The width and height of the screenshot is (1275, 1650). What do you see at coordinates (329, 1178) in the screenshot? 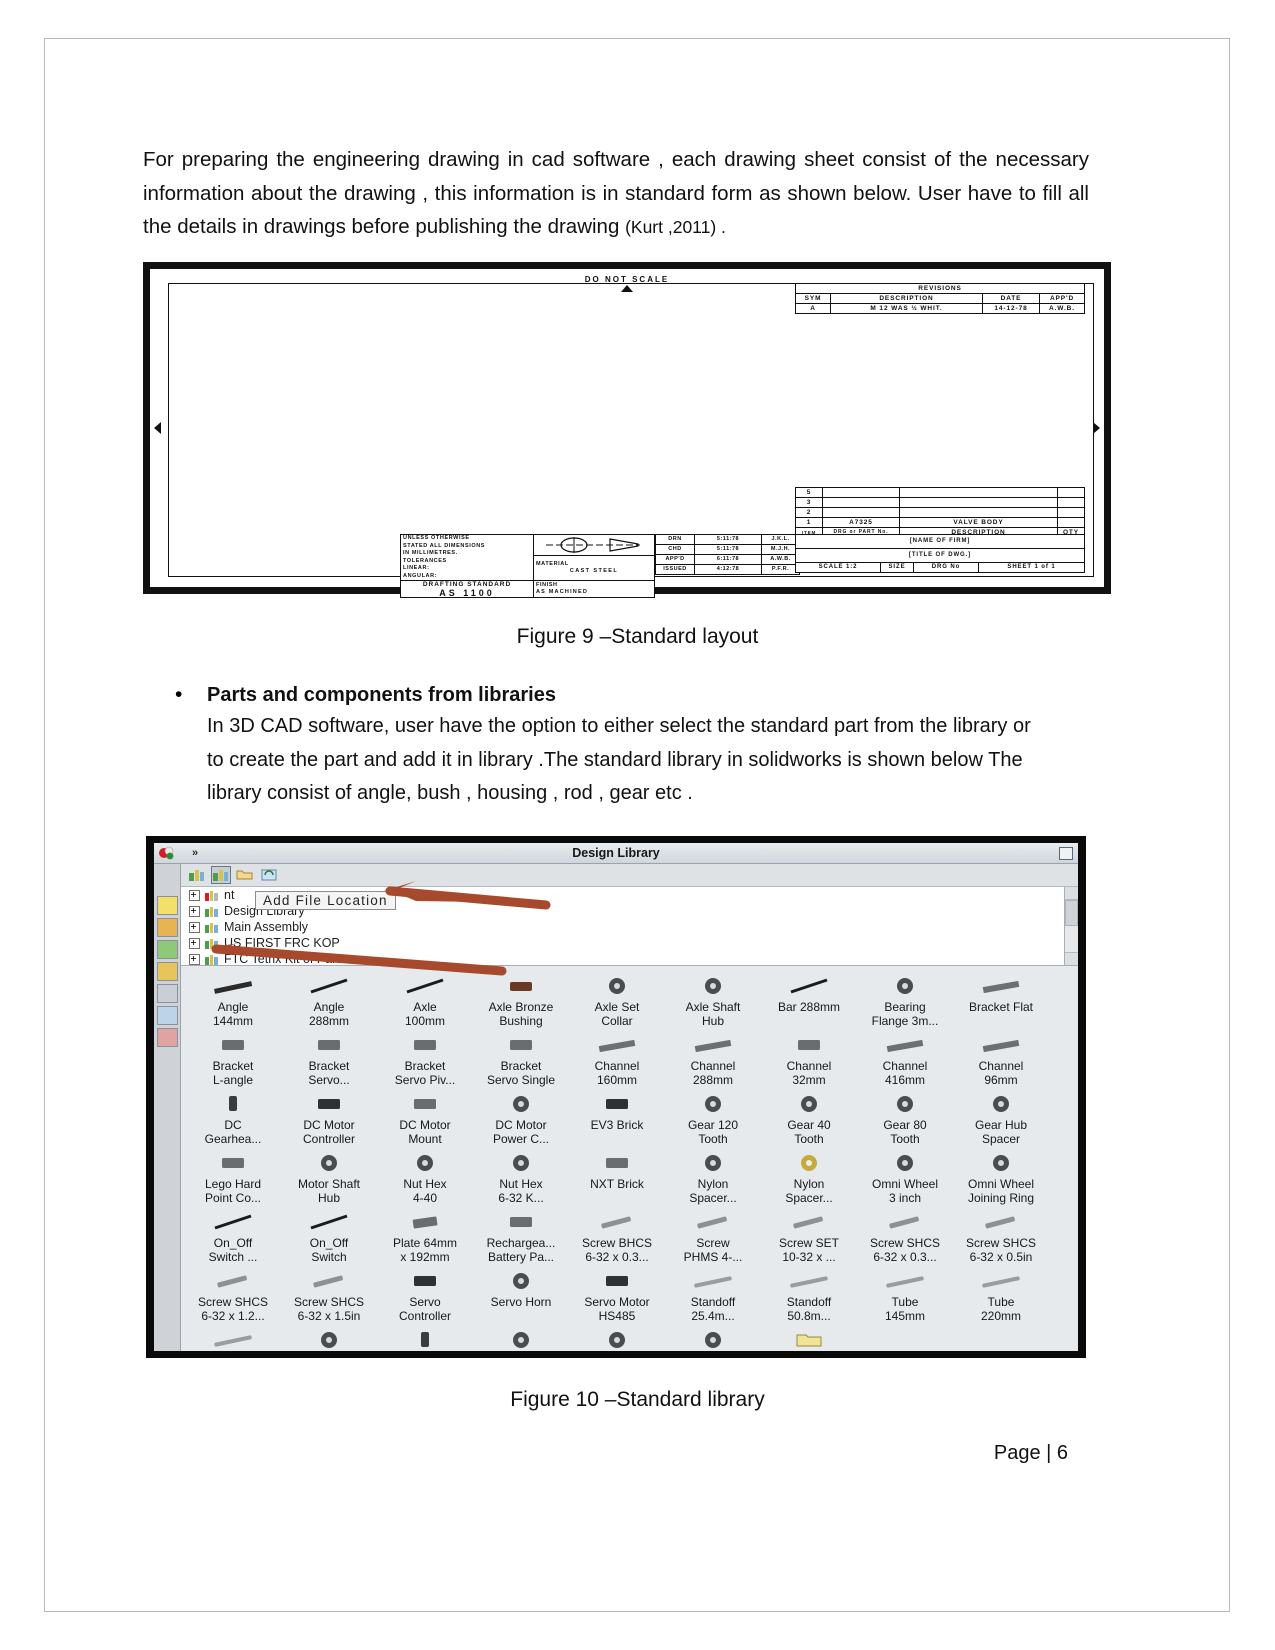
I see `part-item: Motor Shaft Hub` at bounding box center [329, 1178].